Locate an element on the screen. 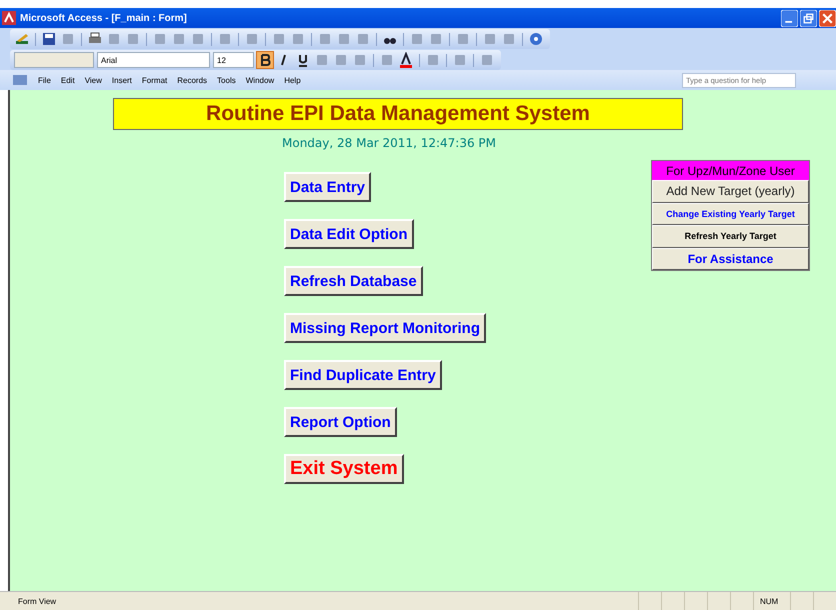 This screenshot has height=610, width=836. menu-item: View is located at coordinates (93, 80).